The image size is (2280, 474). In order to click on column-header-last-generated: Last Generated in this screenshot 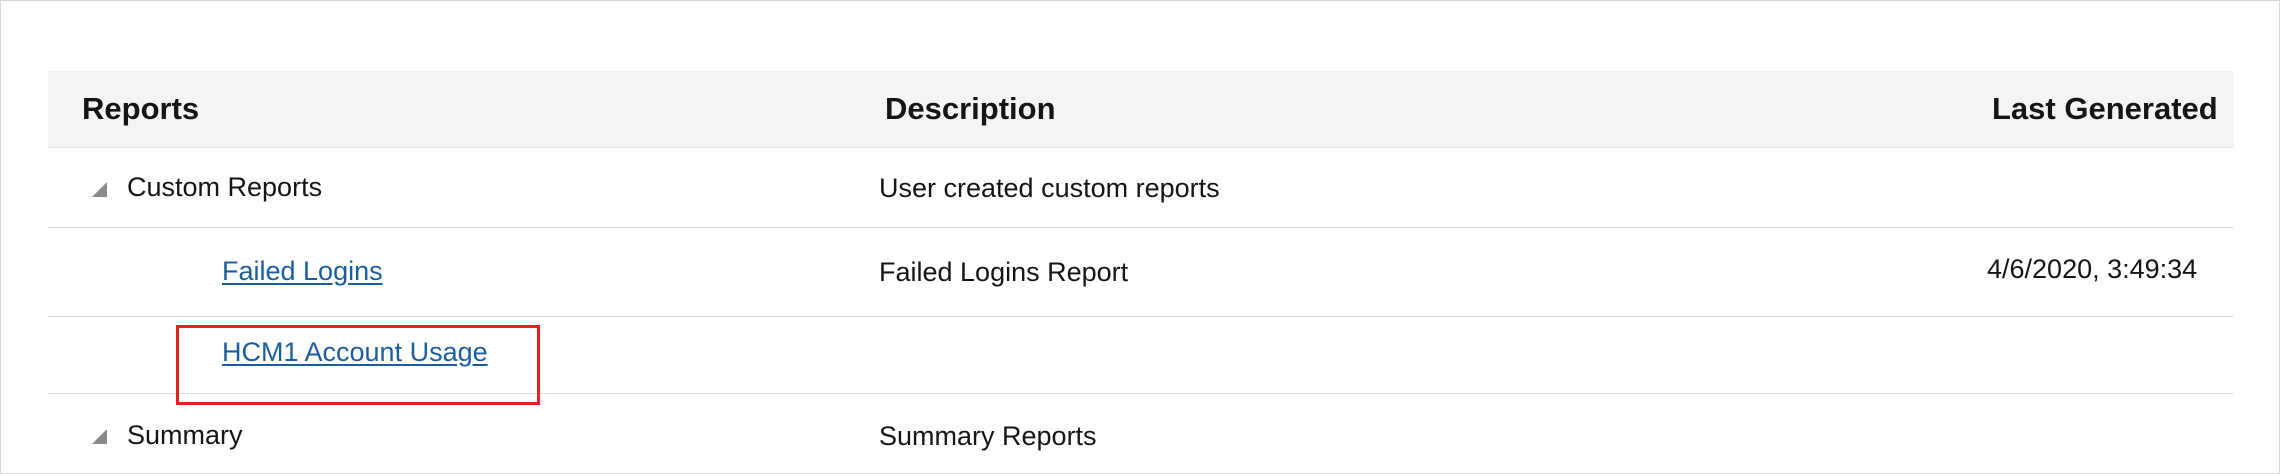, I will do `click(2105, 109)`.